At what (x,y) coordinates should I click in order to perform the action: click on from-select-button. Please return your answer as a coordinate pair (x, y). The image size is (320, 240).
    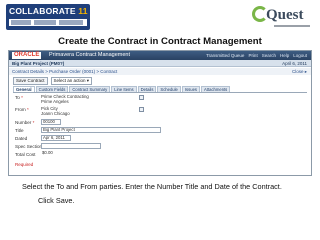
    Looking at the image, I should click on (141, 109).